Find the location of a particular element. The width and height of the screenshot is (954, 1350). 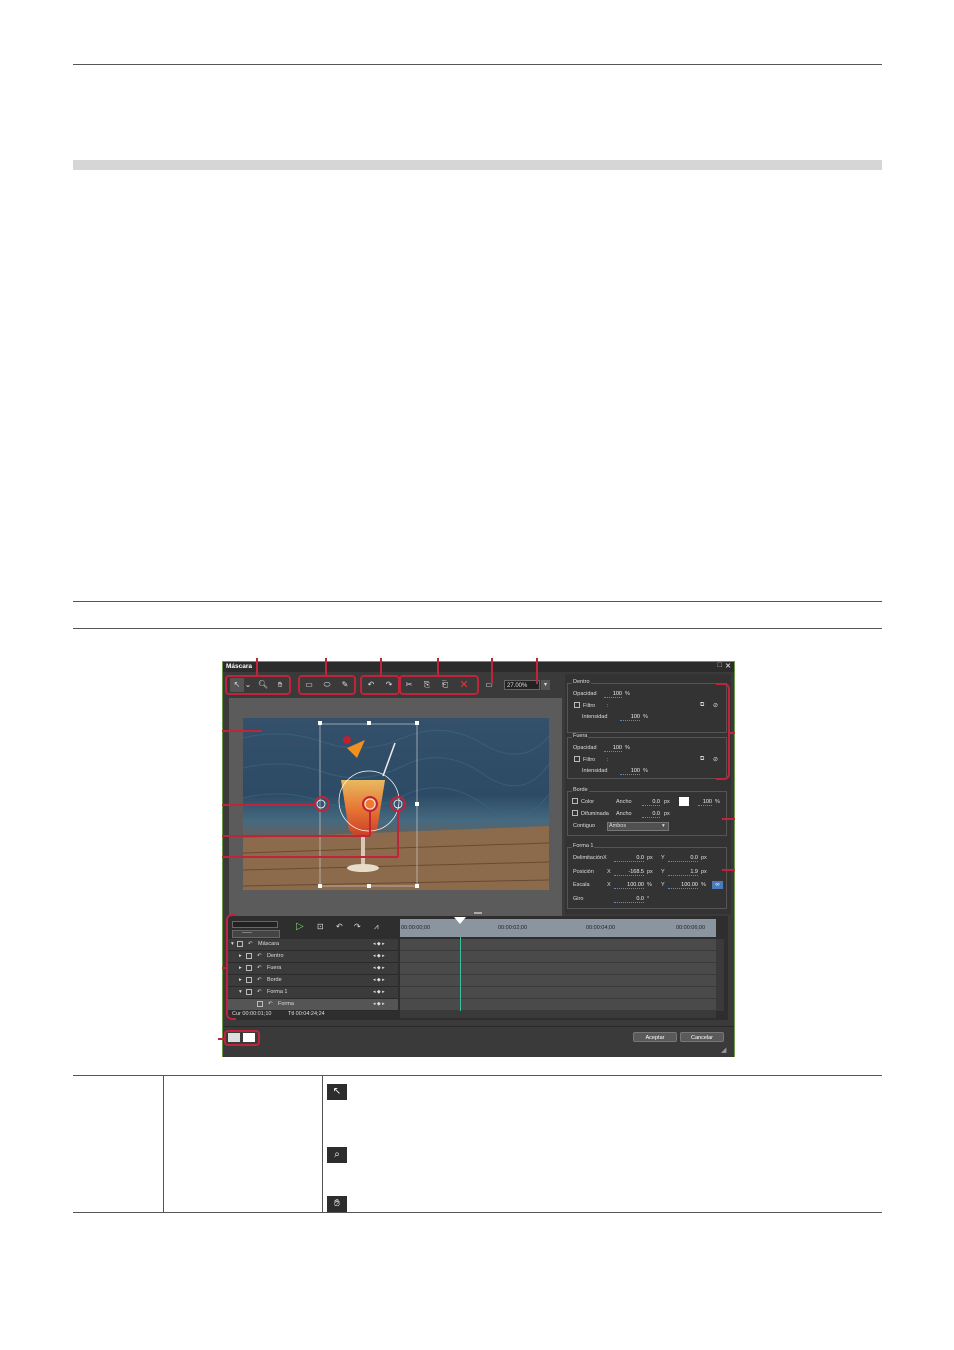

borde-color-percent: 100 is located at coordinates (705, 802).